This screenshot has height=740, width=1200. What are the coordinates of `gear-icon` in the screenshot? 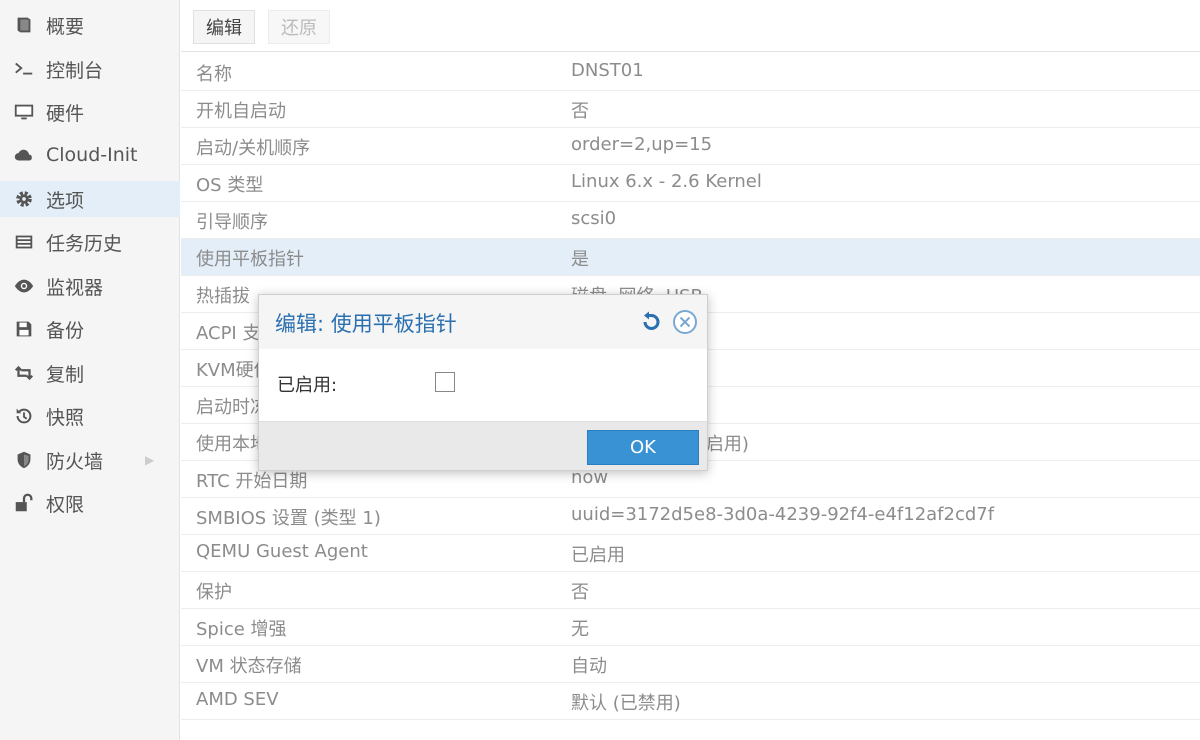 It's located at (24, 199).